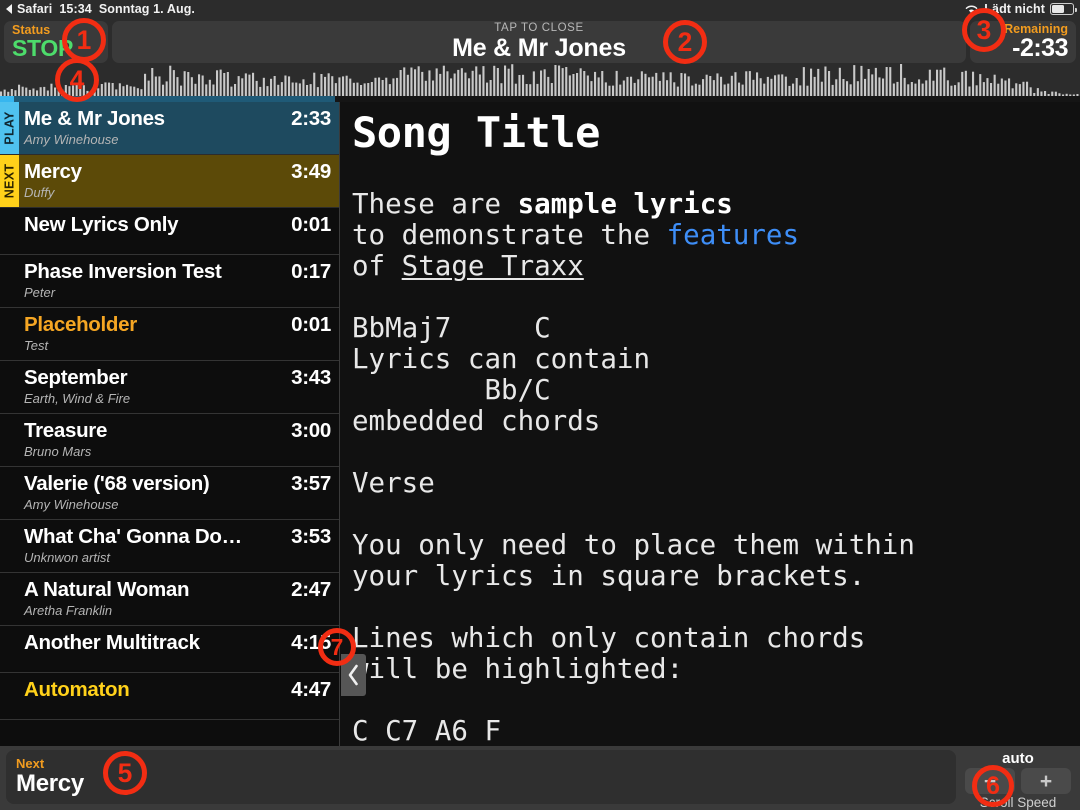  I want to click on song-row: Another Multitrack 4:15, so click(169, 649).